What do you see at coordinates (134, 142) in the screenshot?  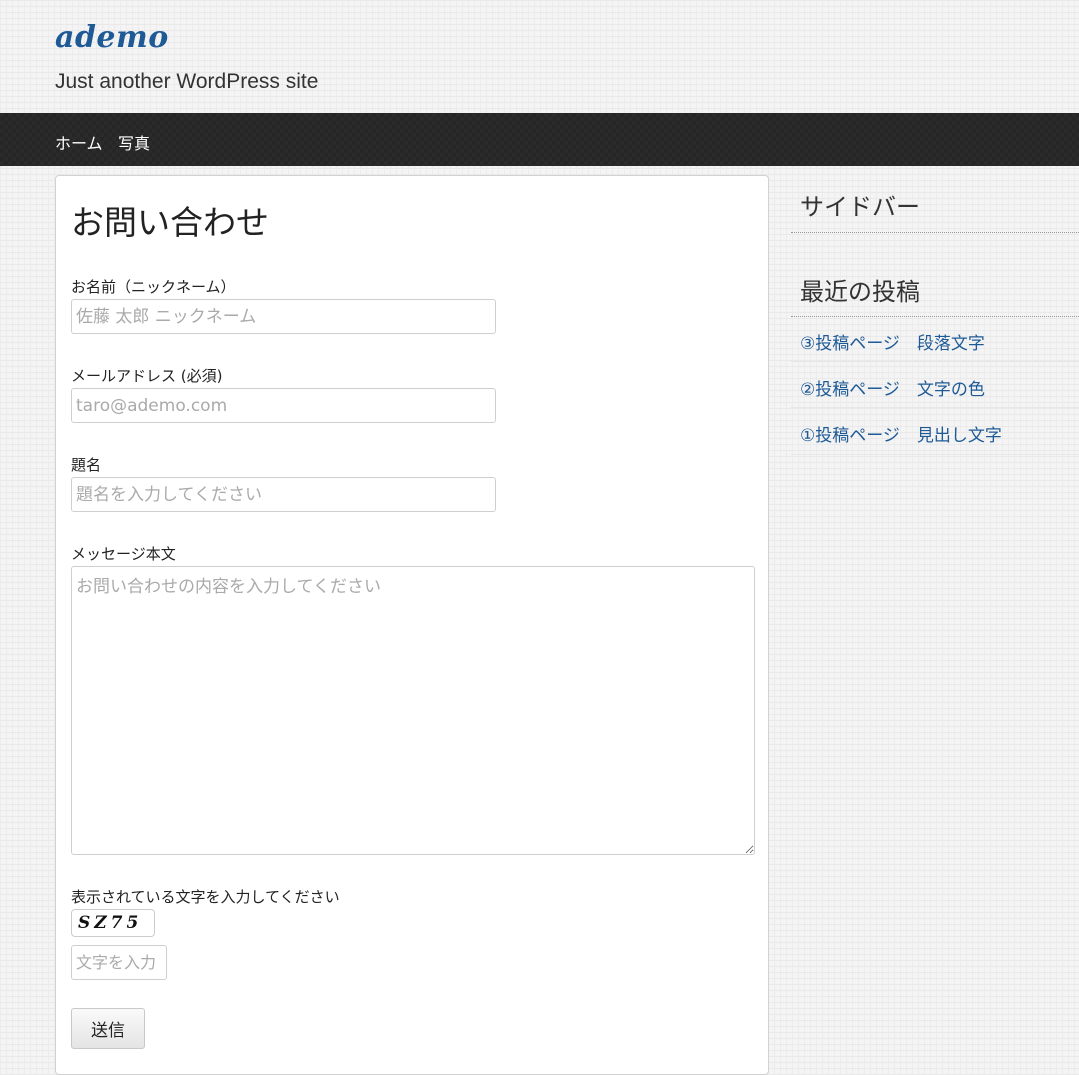 I see `nav-item-photos: 写真` at bounding box center [134, 142].